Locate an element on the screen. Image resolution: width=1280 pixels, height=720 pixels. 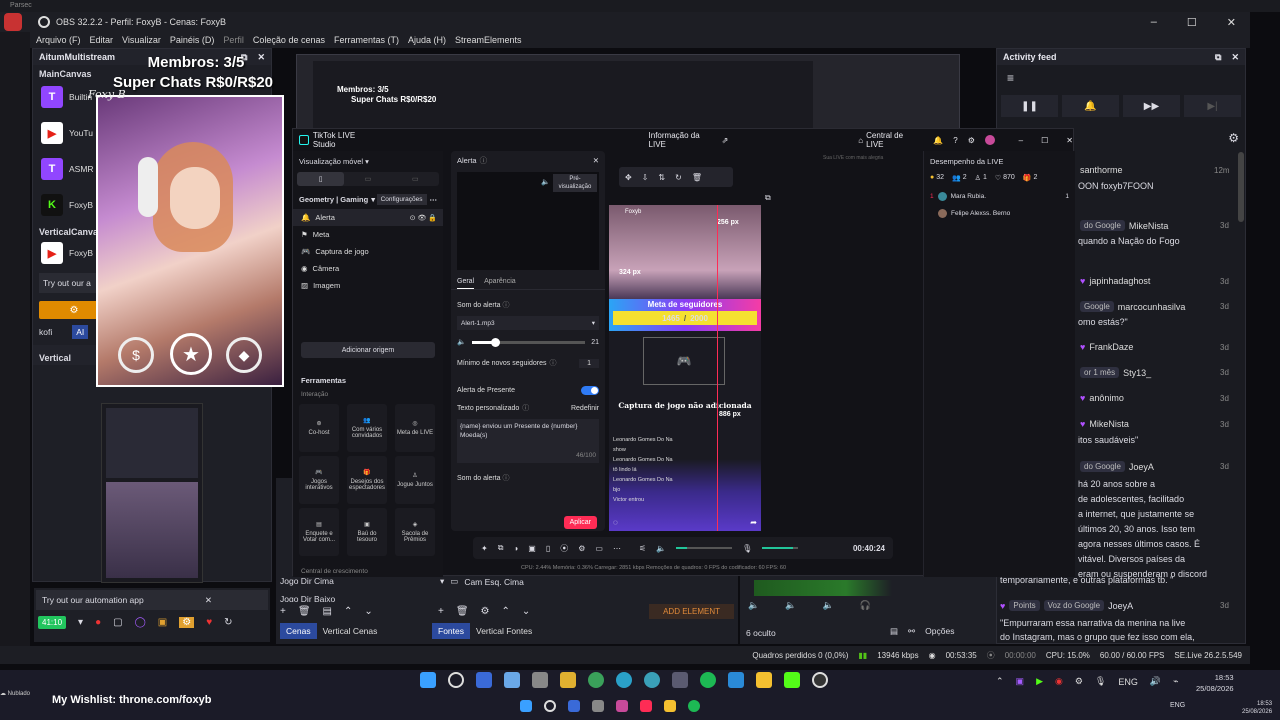
menu-profile: Perfil is located at coordinates (233, 40).